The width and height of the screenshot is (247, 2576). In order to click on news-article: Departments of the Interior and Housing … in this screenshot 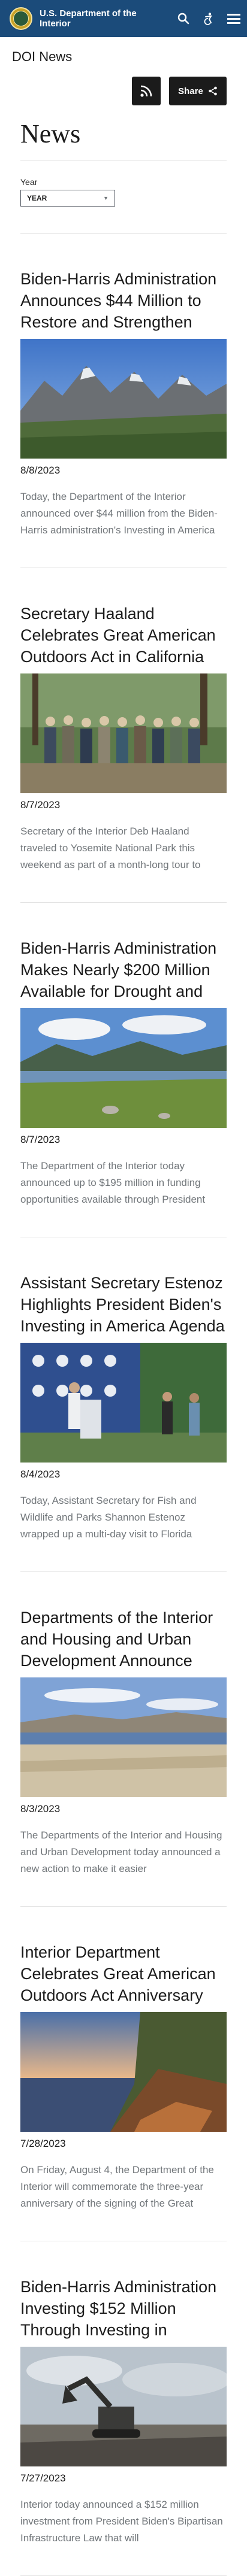, I will do `click(123, 1739)`.